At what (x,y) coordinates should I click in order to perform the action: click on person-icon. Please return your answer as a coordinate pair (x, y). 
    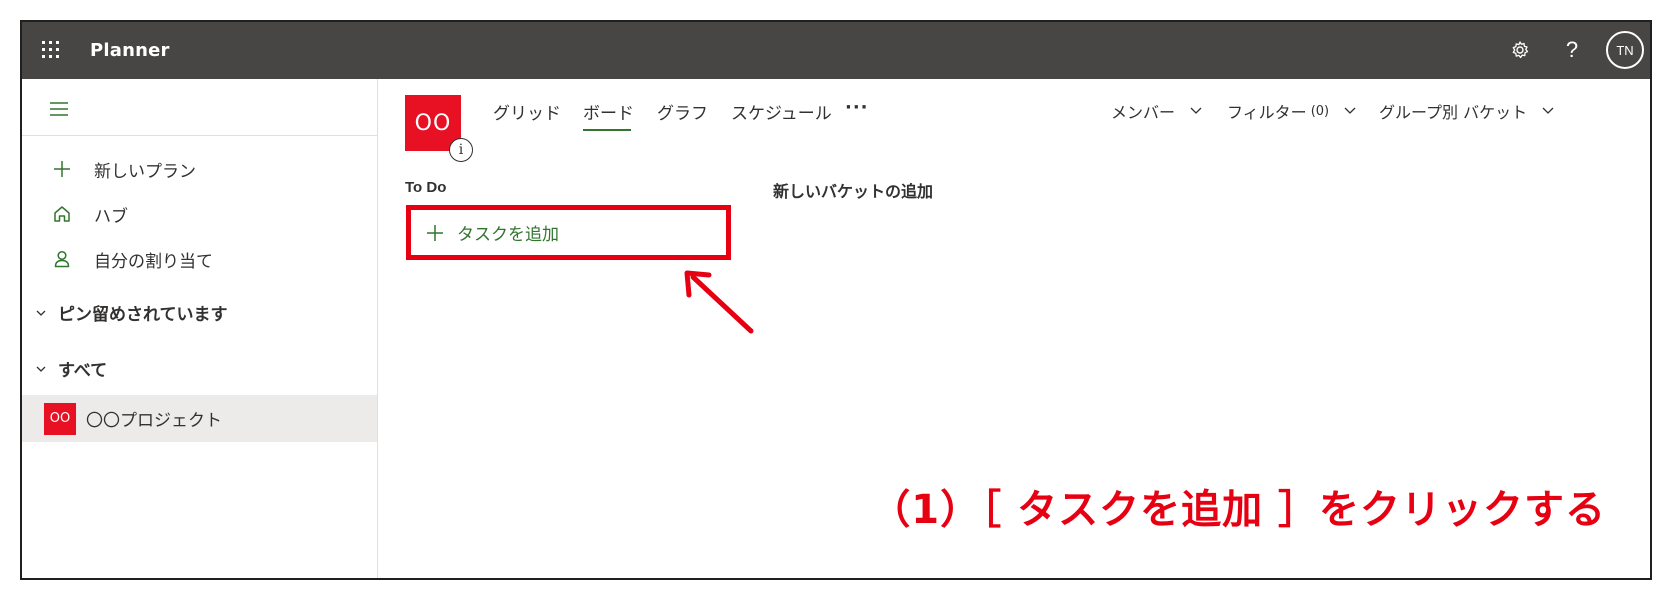
    Looking at the image, I should click on (62, 259).